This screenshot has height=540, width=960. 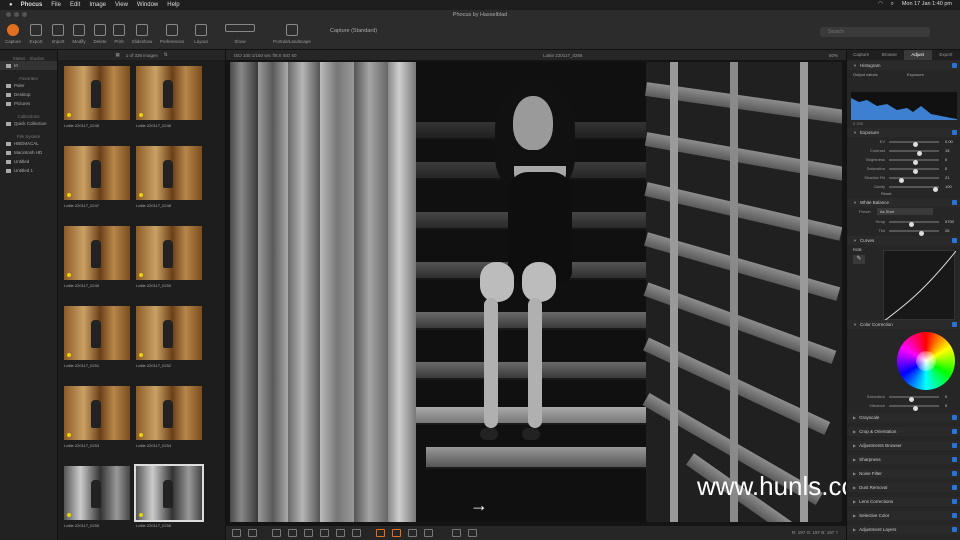 What do you see at coordinates (172, 34) in the screenshot?
I see `preferences-button: Preferences` at bounding box center [172, 34].